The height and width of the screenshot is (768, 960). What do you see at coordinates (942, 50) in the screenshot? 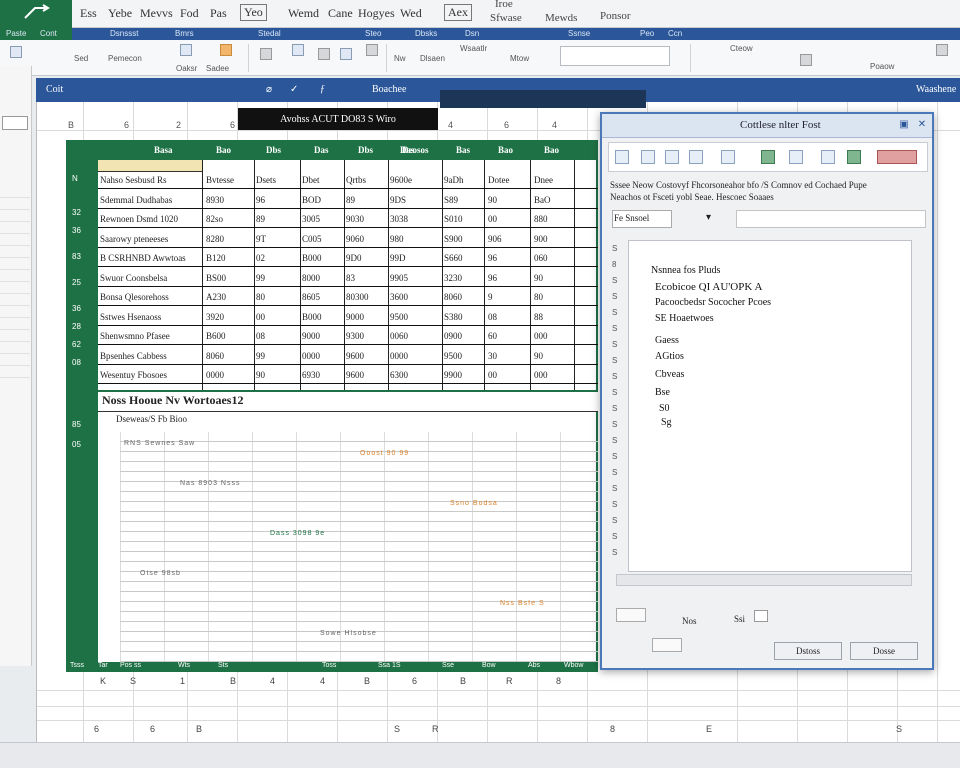
I see `find-icon` at bounding box center [942, 50].